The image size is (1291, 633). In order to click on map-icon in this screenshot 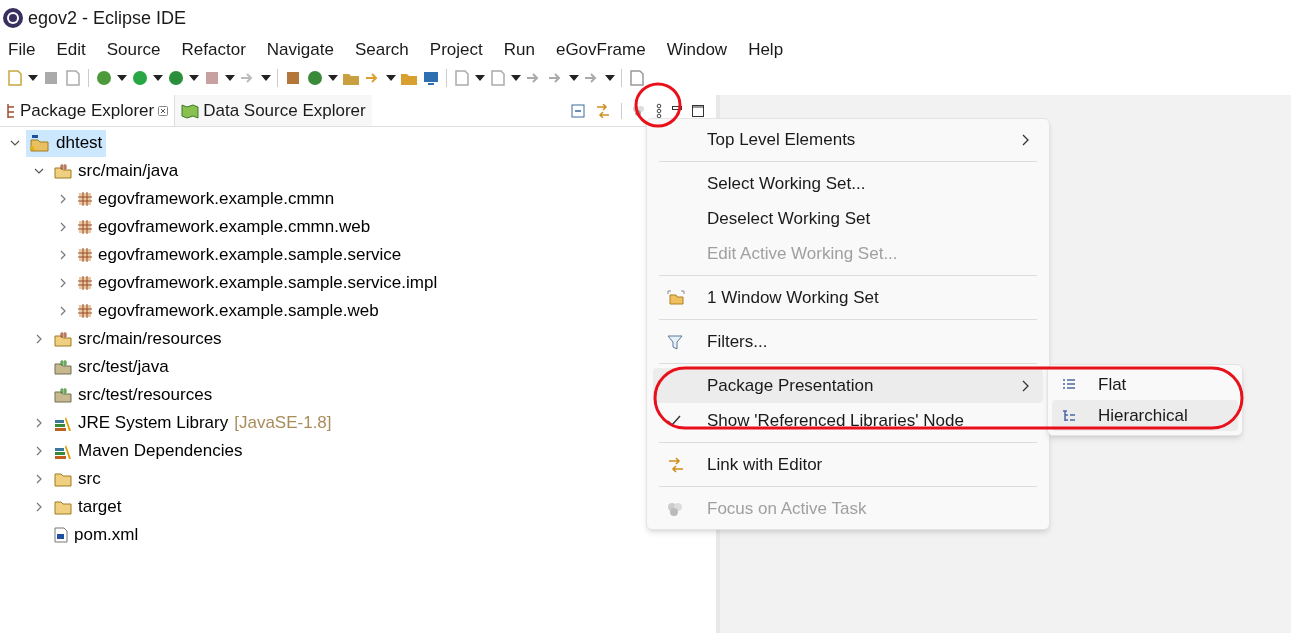, I will do `click(190, 110)`.